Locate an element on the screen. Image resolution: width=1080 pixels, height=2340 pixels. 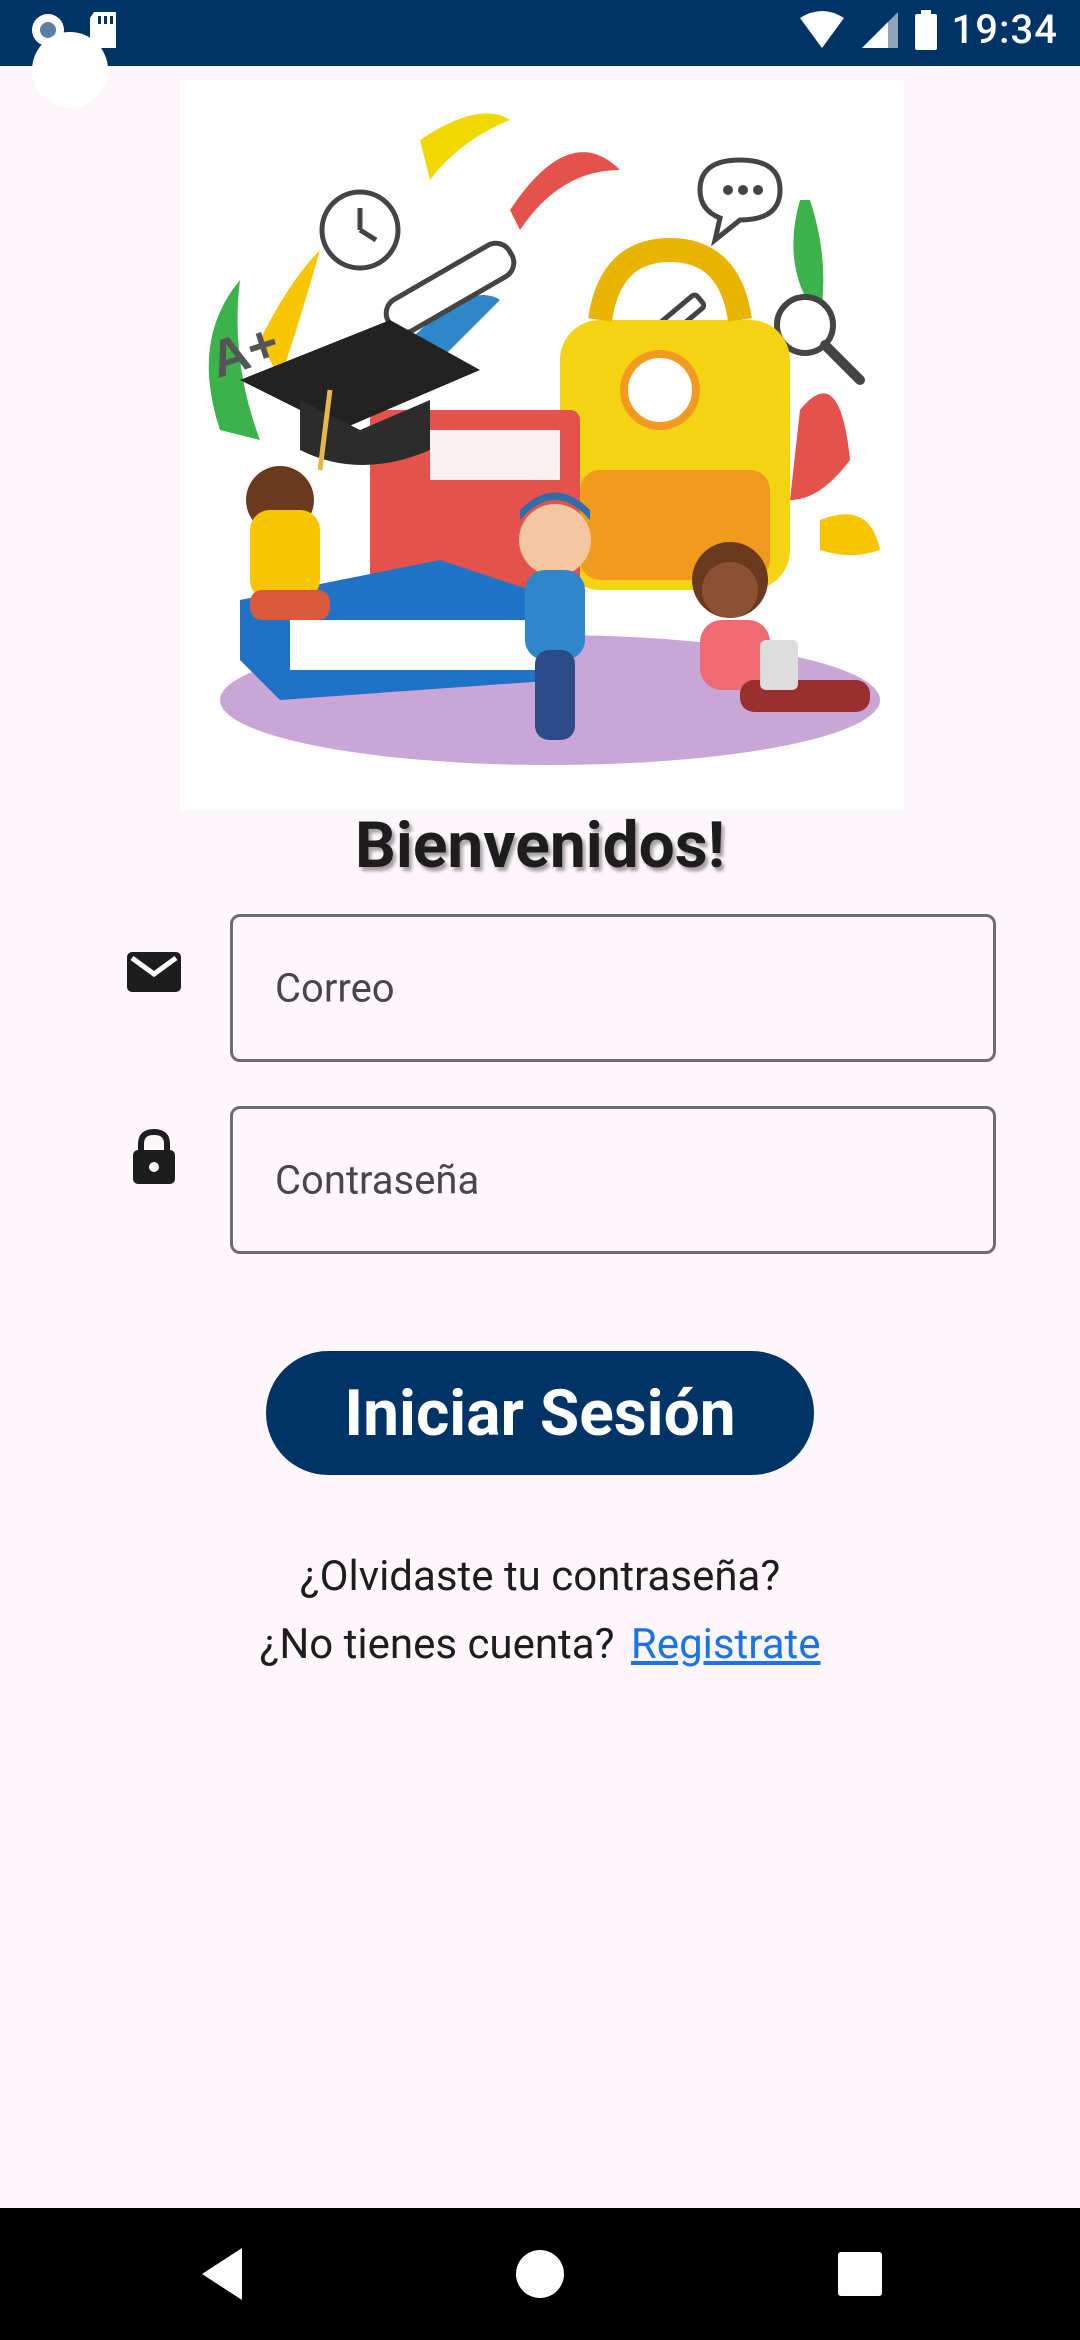
no-account-text: ¿No tienes cuenta? is located at coordinates (437, 1644).